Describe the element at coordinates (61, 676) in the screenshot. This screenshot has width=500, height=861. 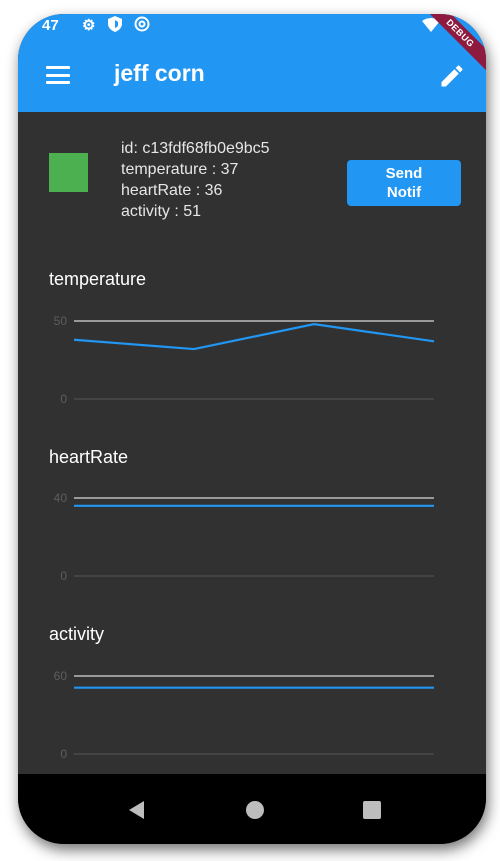
I see `y-tick-label-max: 60` at that location.